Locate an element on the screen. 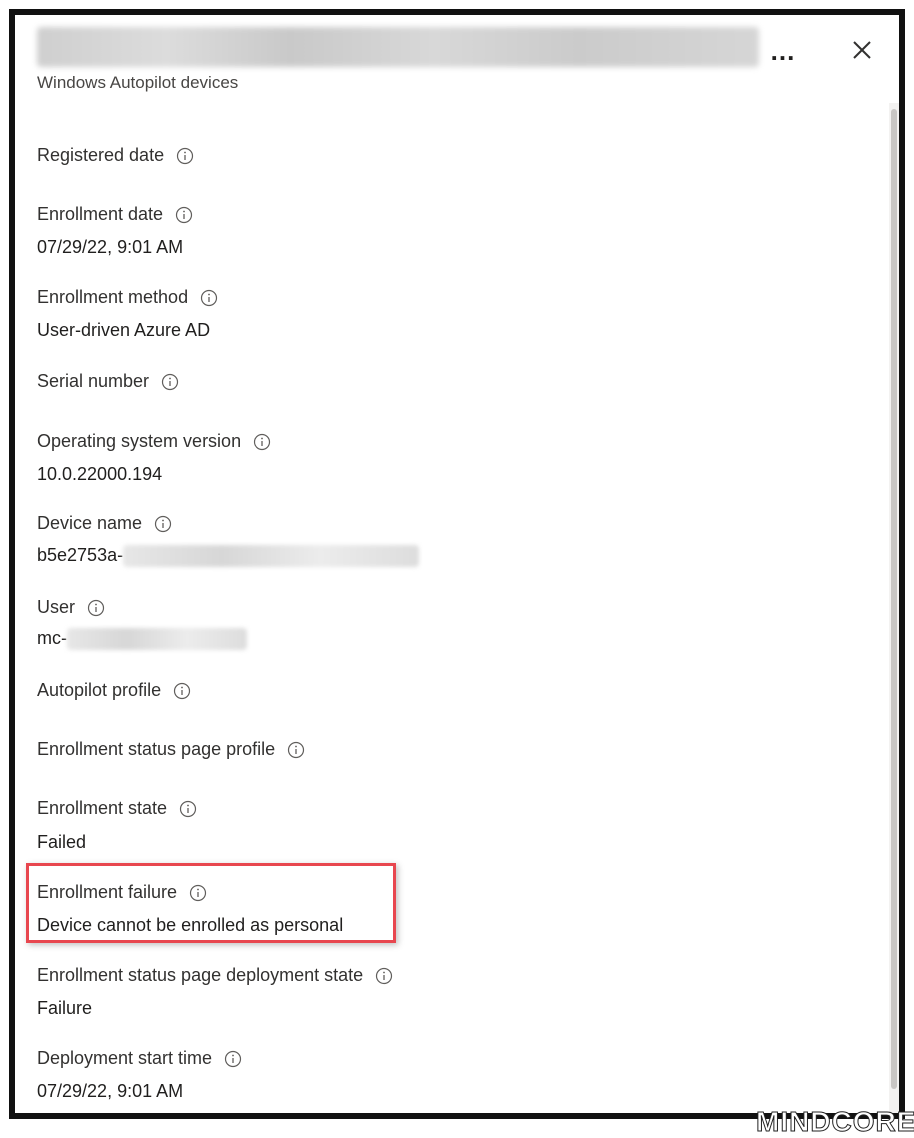 The width and height of the screenshot is (914, 1138). field-os-version: Operating system version is located at coordinates (154, 441).